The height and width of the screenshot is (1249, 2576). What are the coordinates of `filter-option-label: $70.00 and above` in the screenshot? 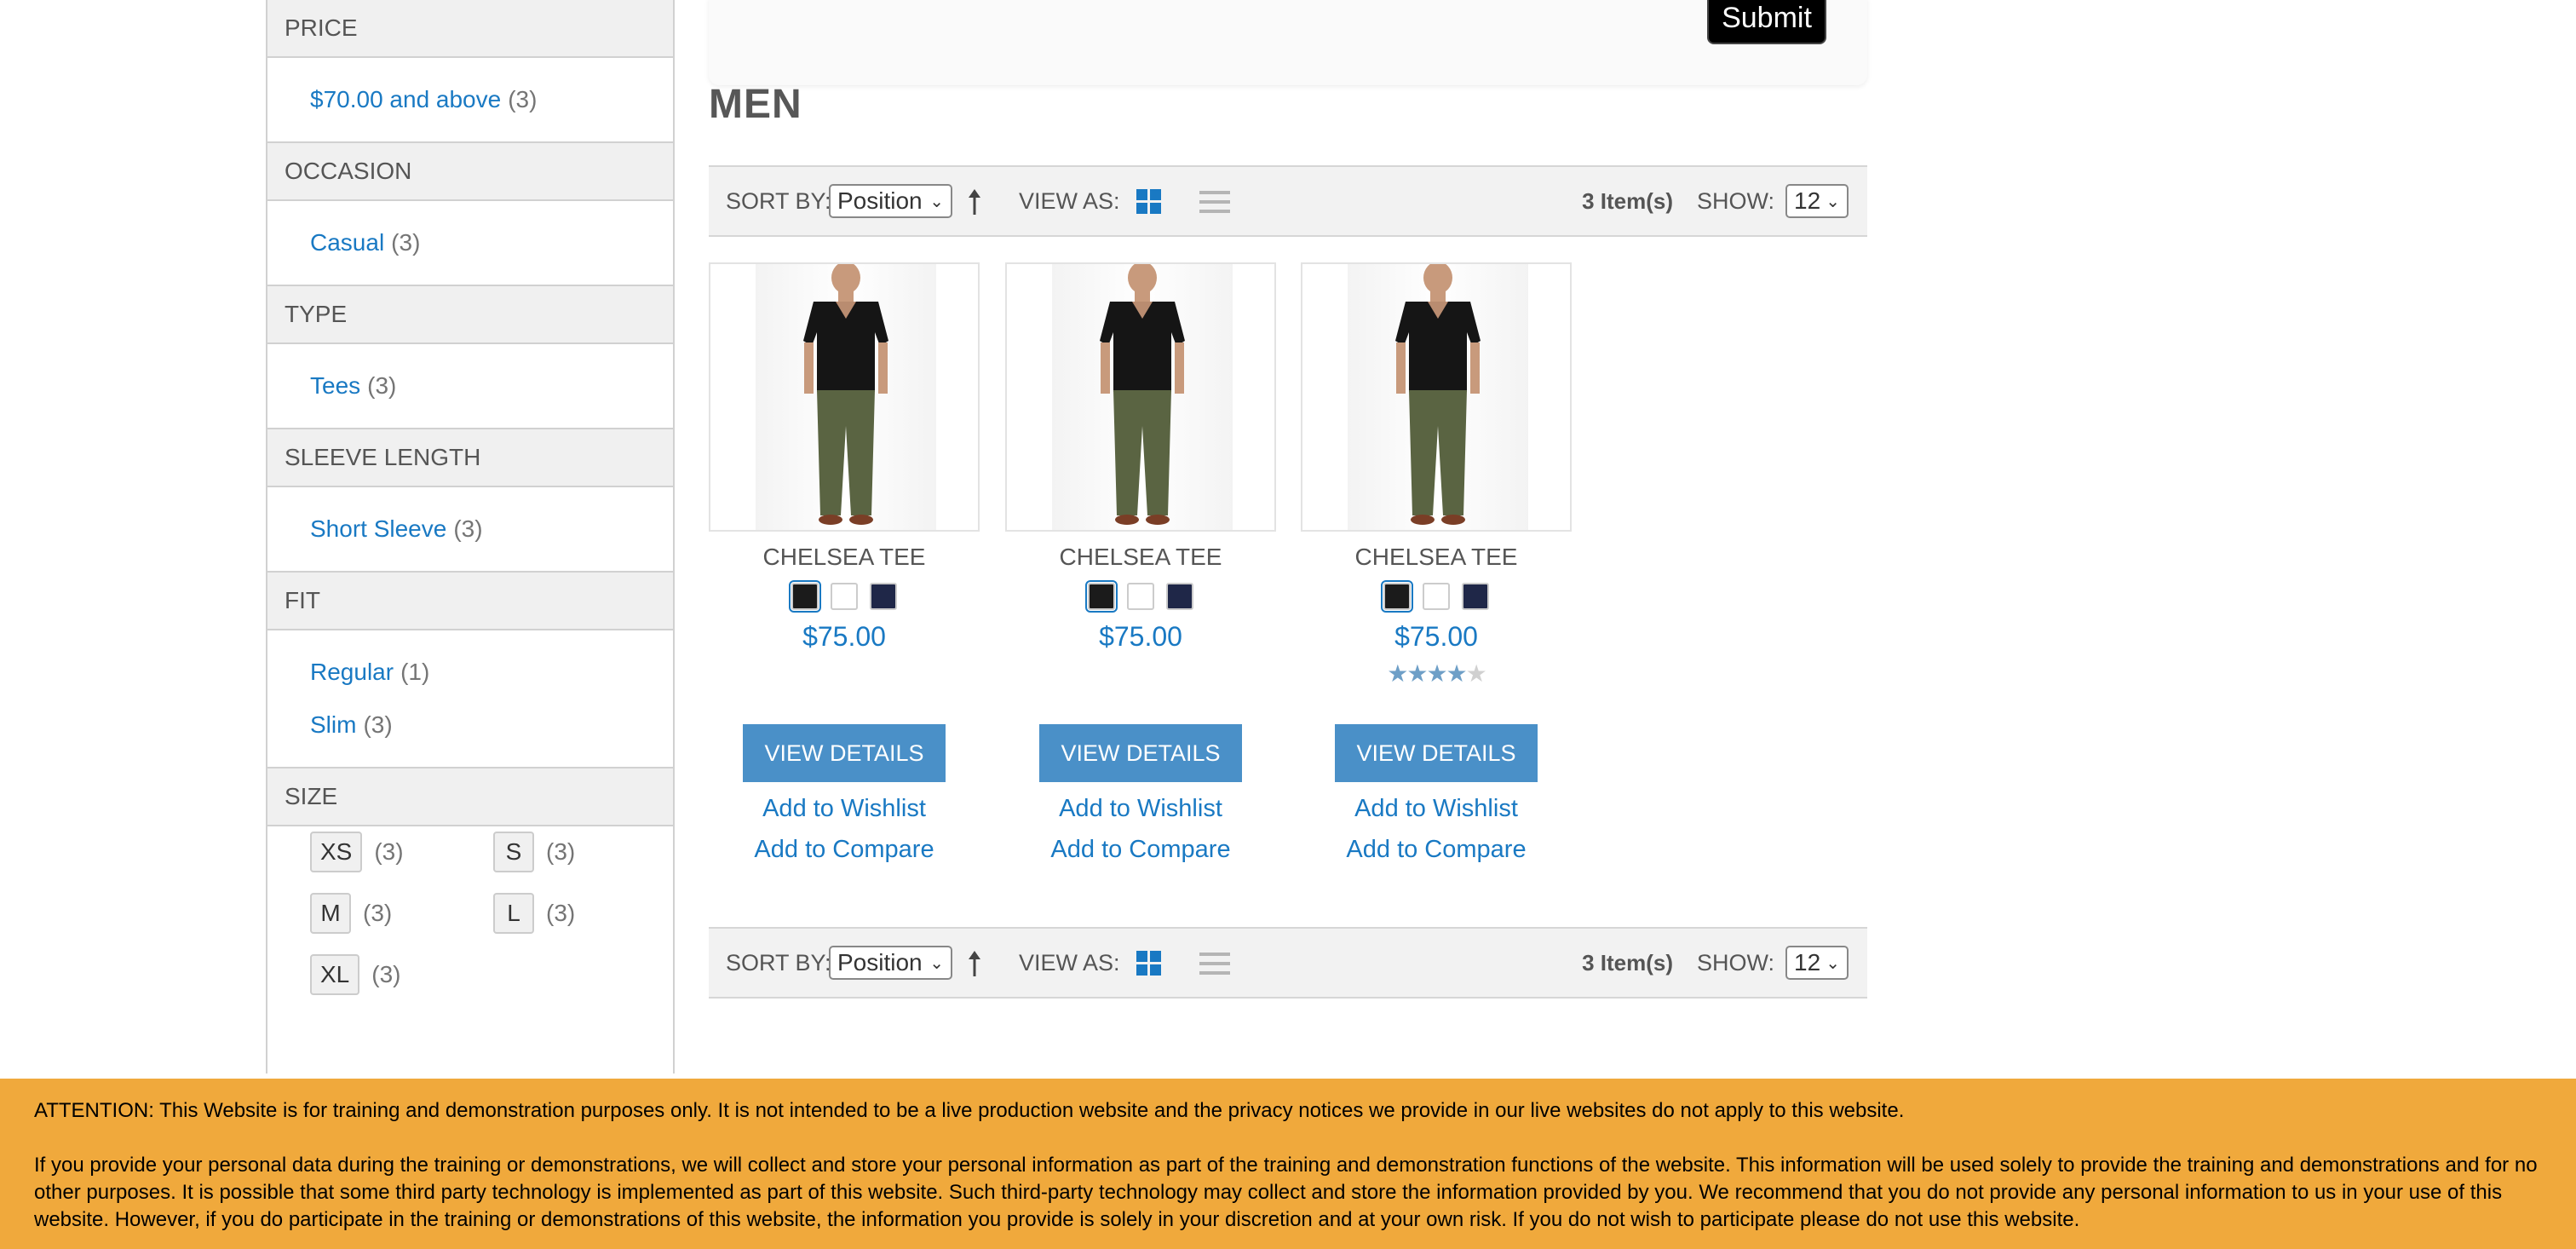 It's located at (405, 99).